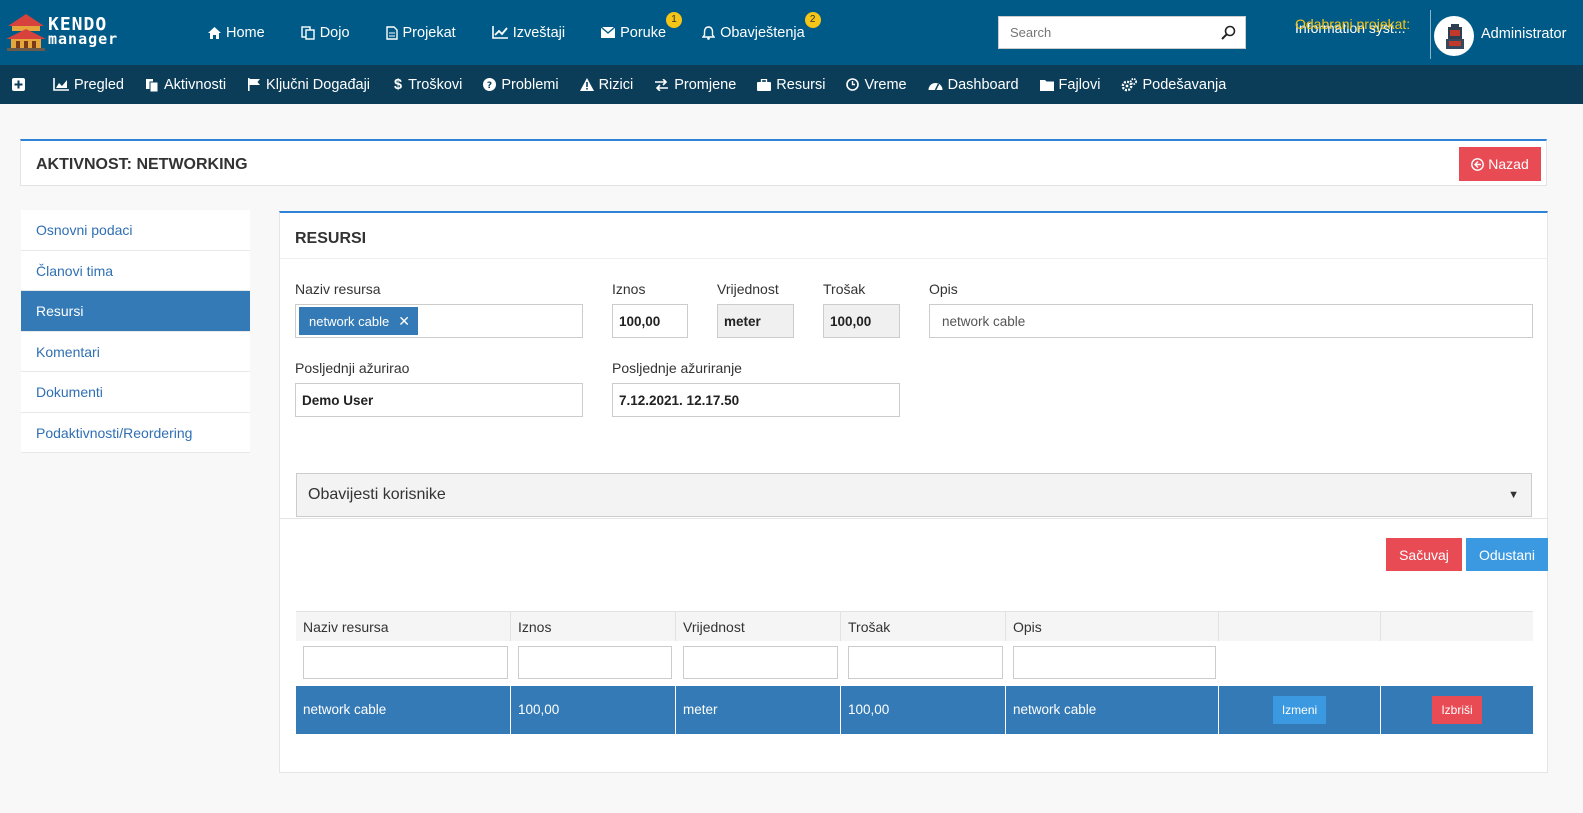 This screenshot has height=813, width=1583. What do you see at coordinates (398, 84) in the screenshot?
I see `dollar-icon: $` at bounding box center [398, 84].